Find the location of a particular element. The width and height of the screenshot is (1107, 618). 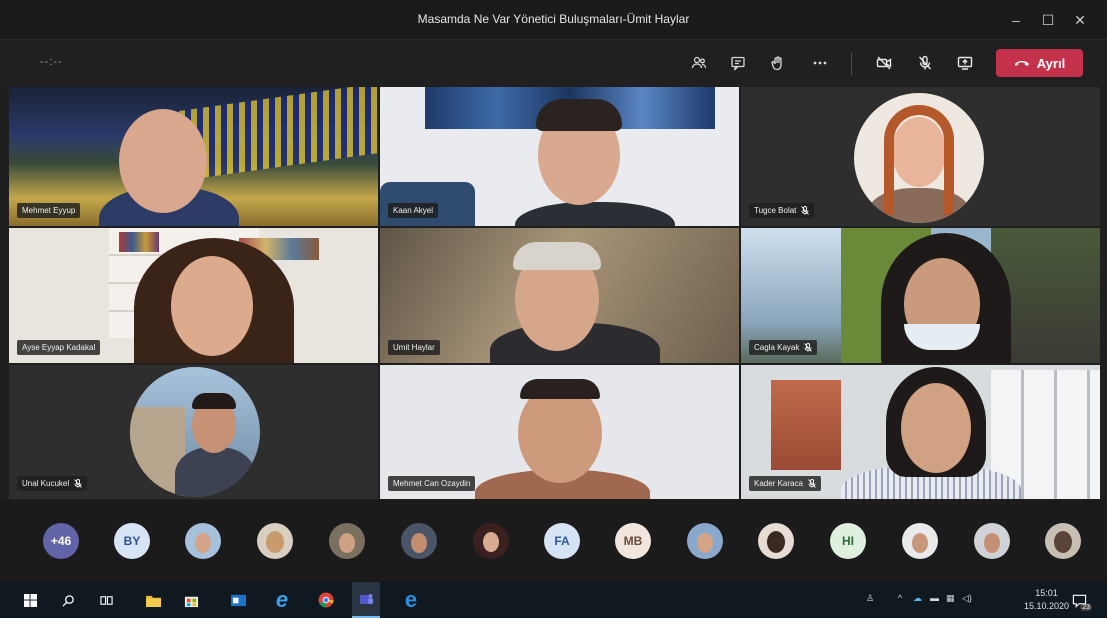

video-tile: Tugce Bolat is located at coordinates (920, 156).